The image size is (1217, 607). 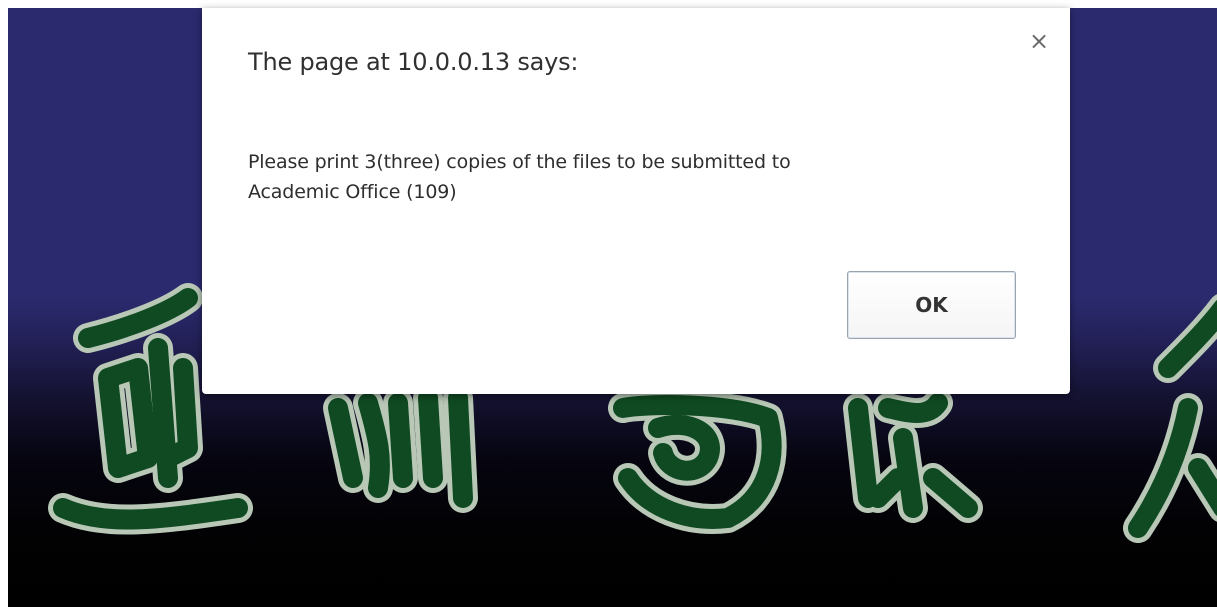 I want to click on close-icon: ×, so click(x=1039, y=41).